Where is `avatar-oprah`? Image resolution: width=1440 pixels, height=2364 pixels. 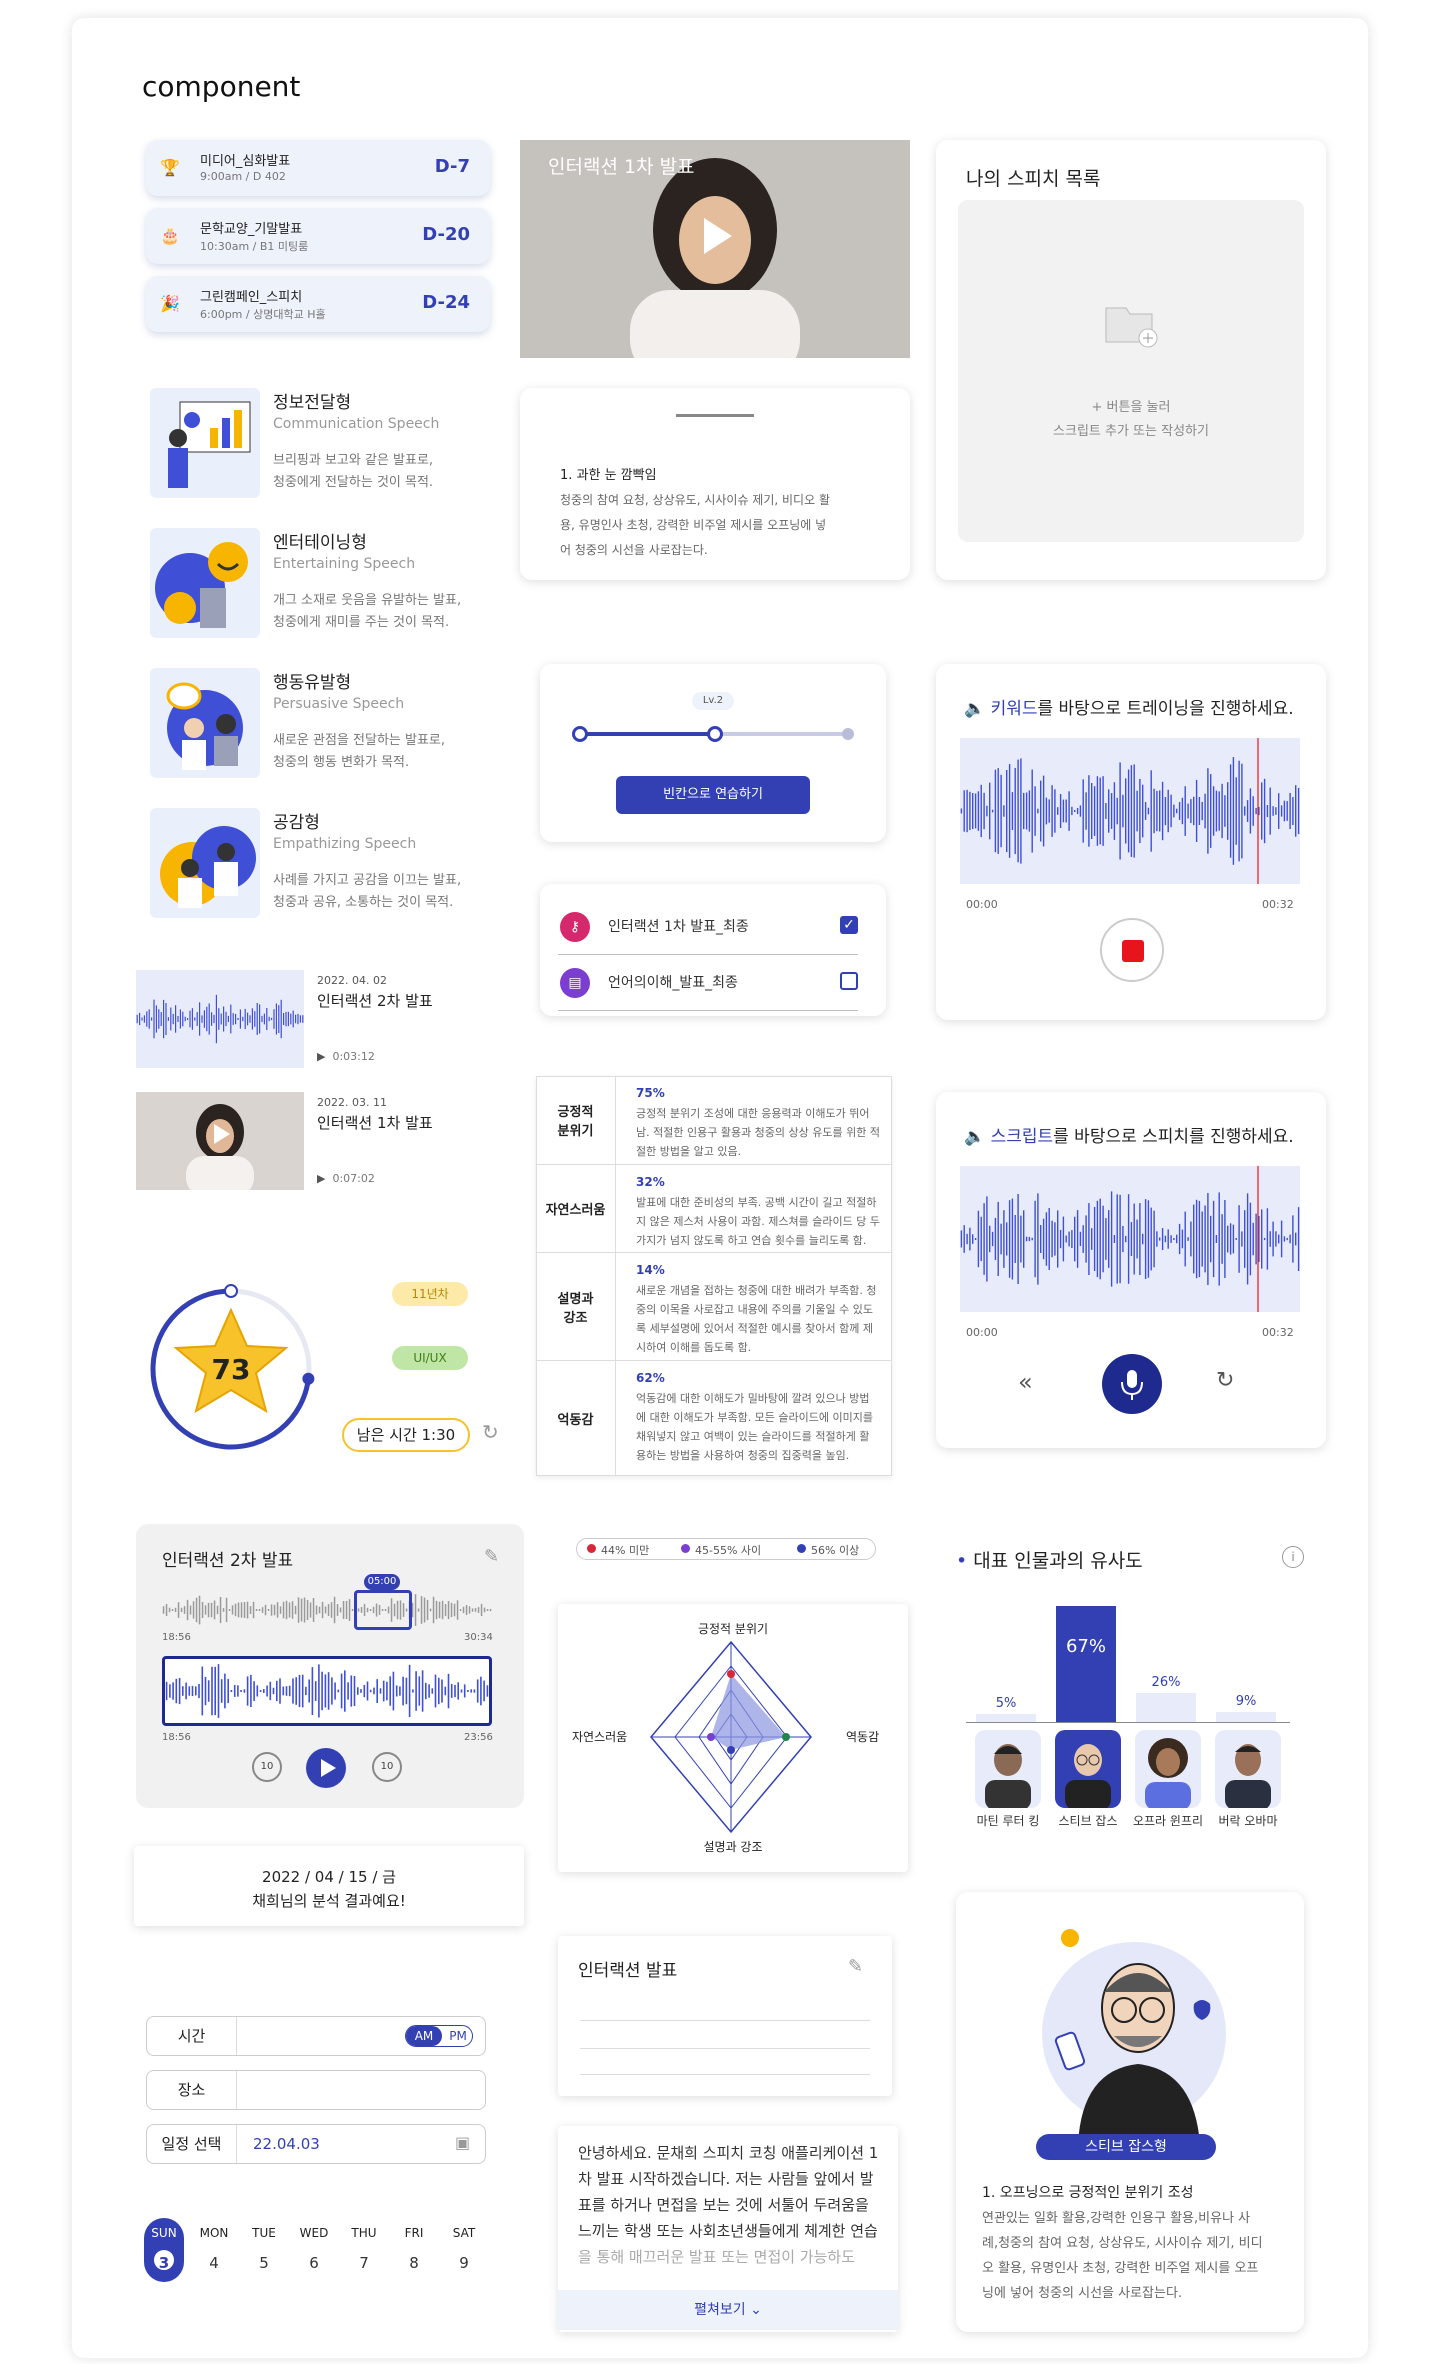 avatar-oprah is located at coordinates (1168, 1769).